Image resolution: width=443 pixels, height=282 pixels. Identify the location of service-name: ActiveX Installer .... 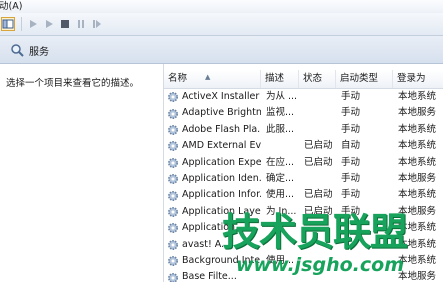
(221, 96).